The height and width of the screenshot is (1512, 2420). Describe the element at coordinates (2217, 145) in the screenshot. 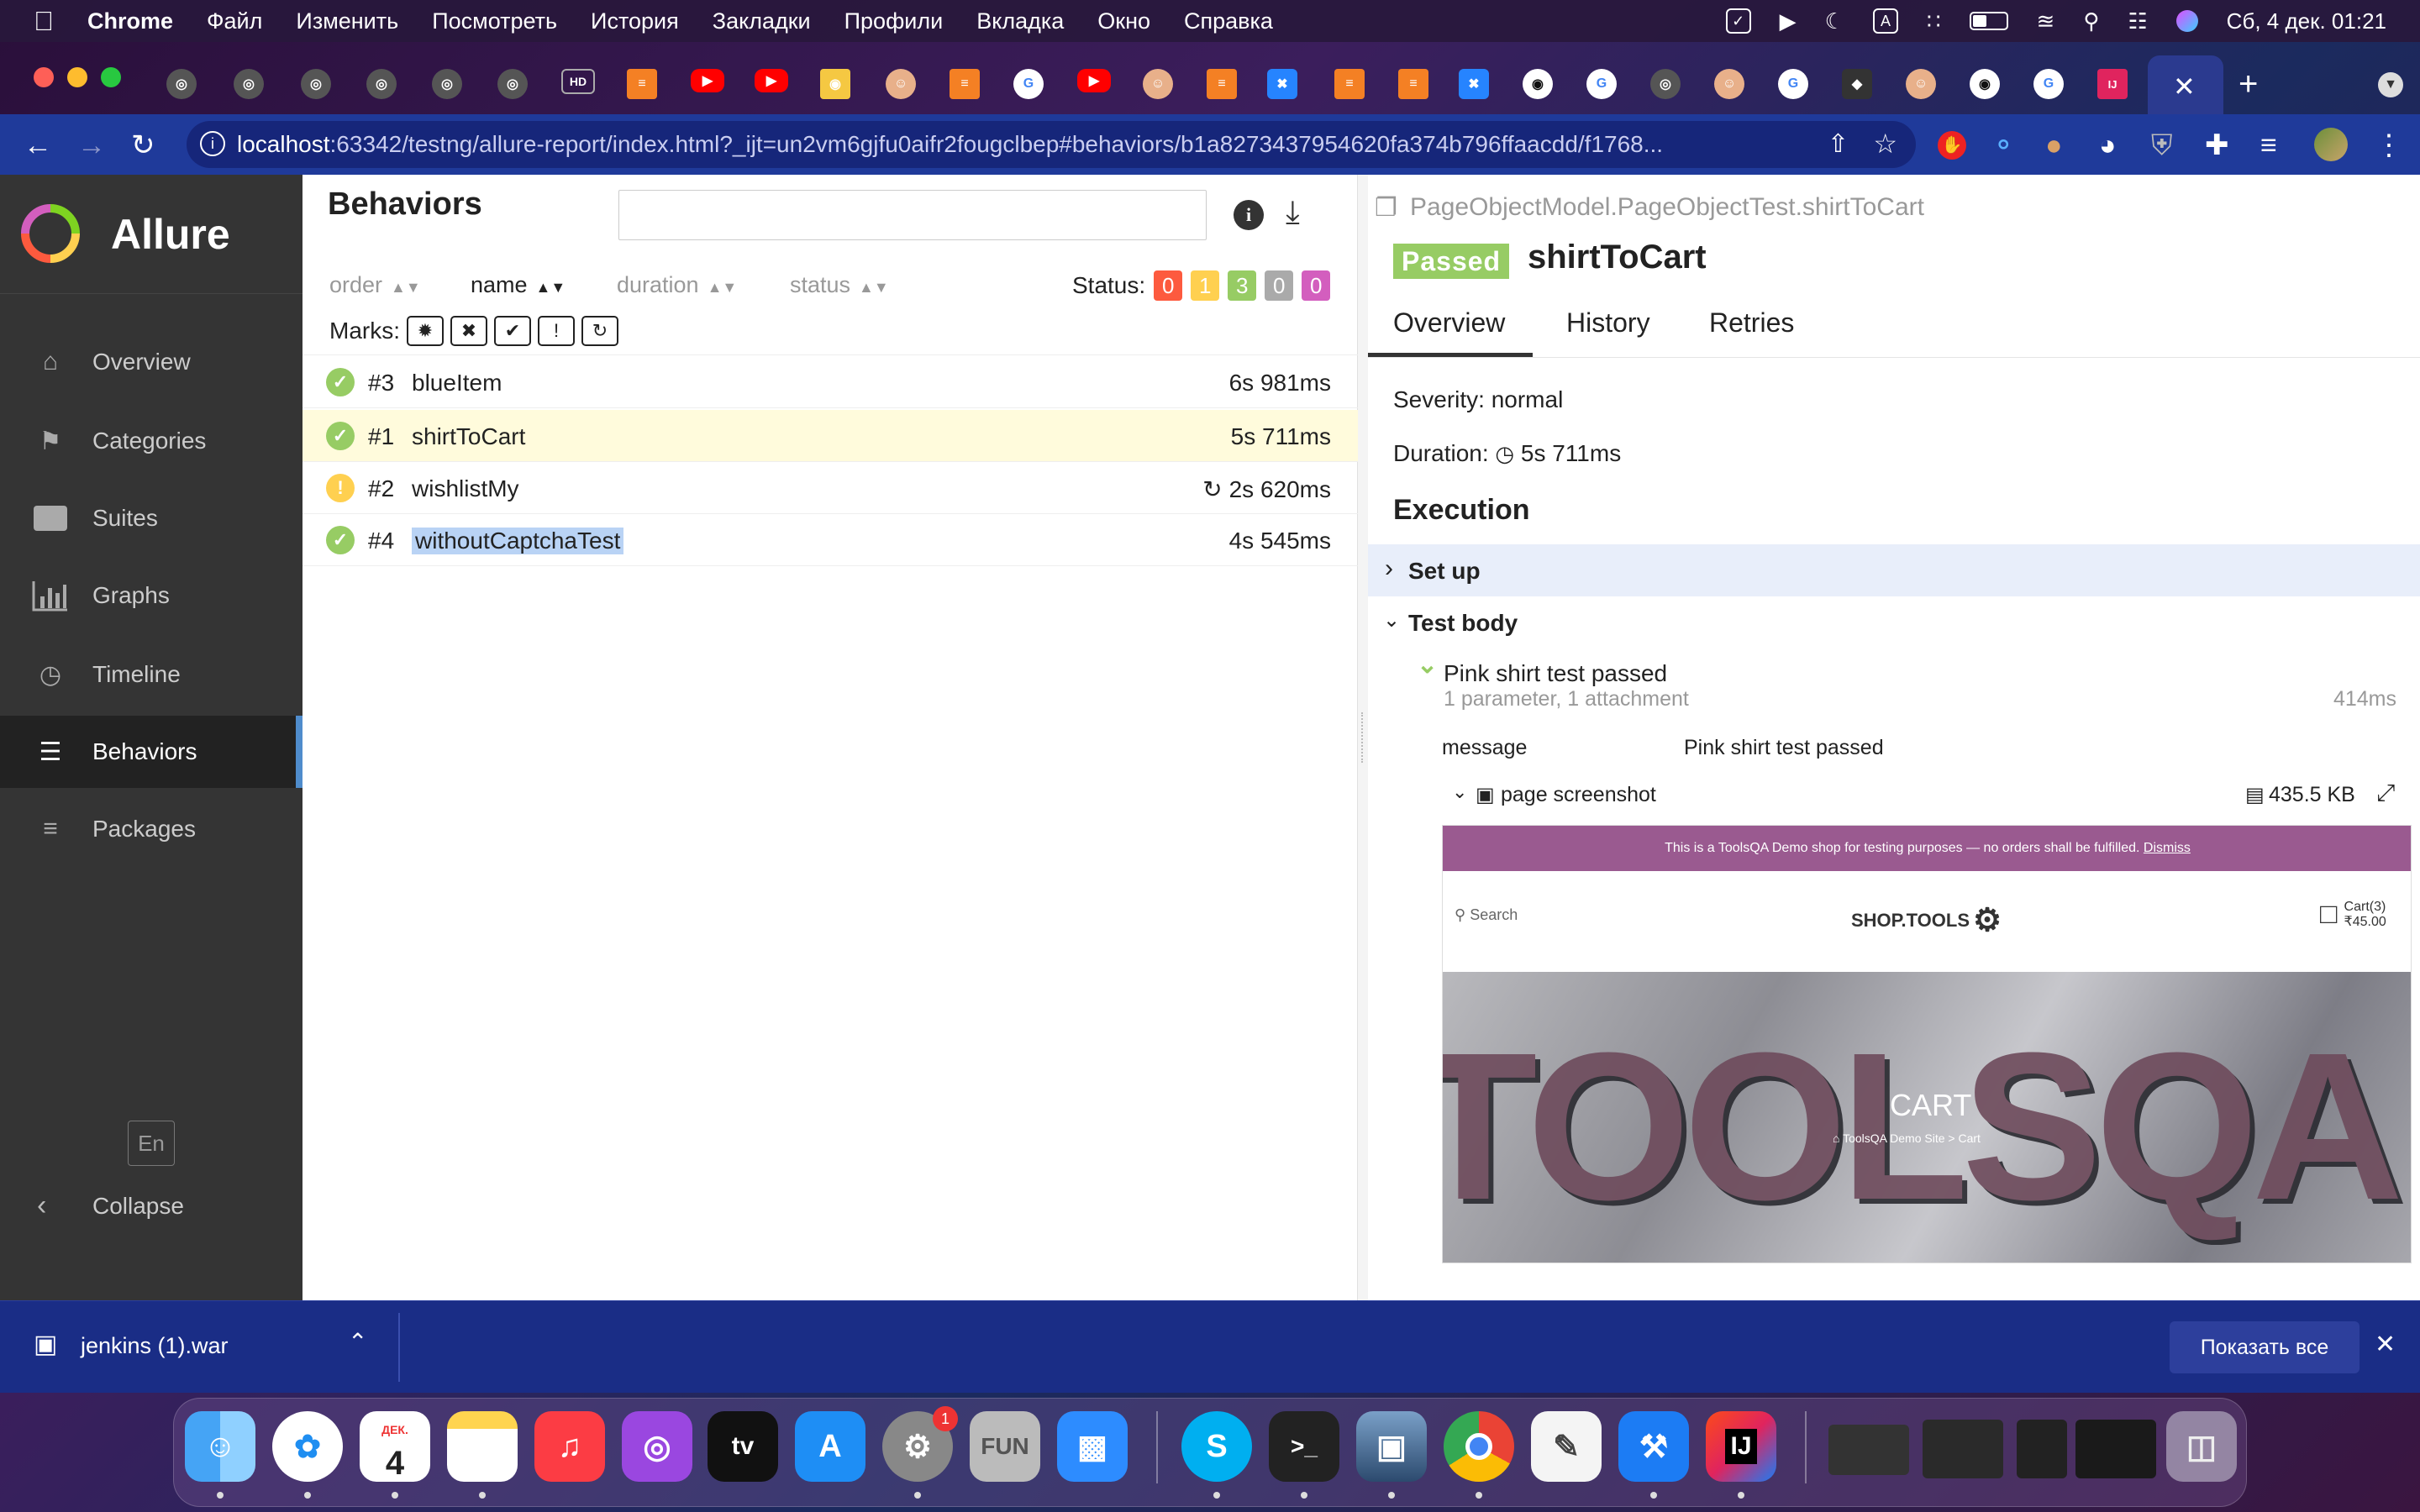

I see `extensions-puzzle-icon: ✚` at that location.